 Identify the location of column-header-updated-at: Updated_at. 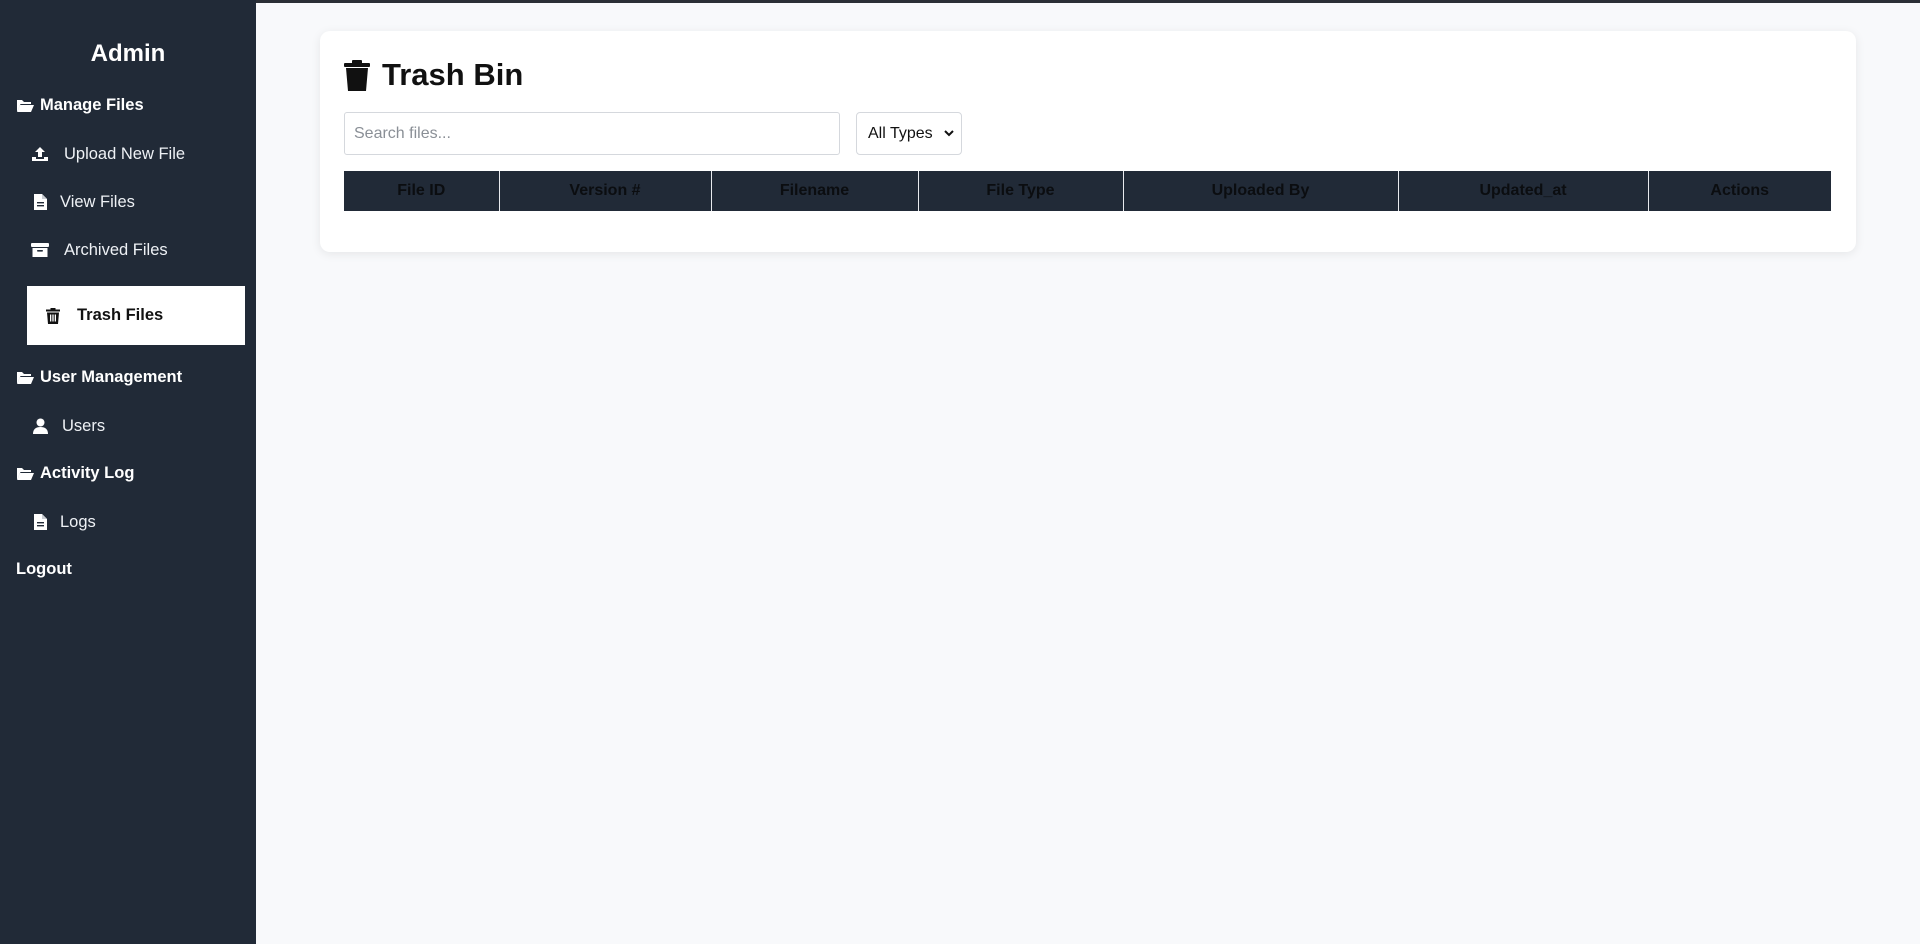
(1522, 191).